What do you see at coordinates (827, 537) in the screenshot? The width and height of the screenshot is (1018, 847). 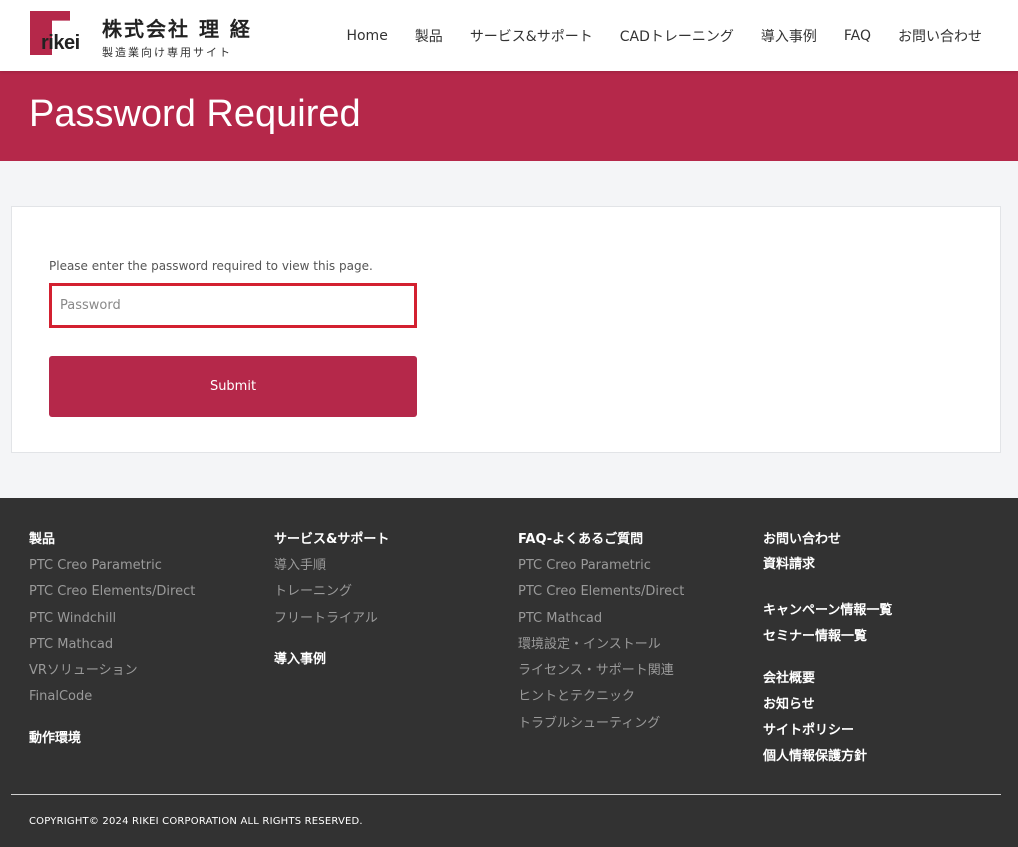 I see `footer-heading-contact: お問い合わせ` at bounding box center [827, 537].